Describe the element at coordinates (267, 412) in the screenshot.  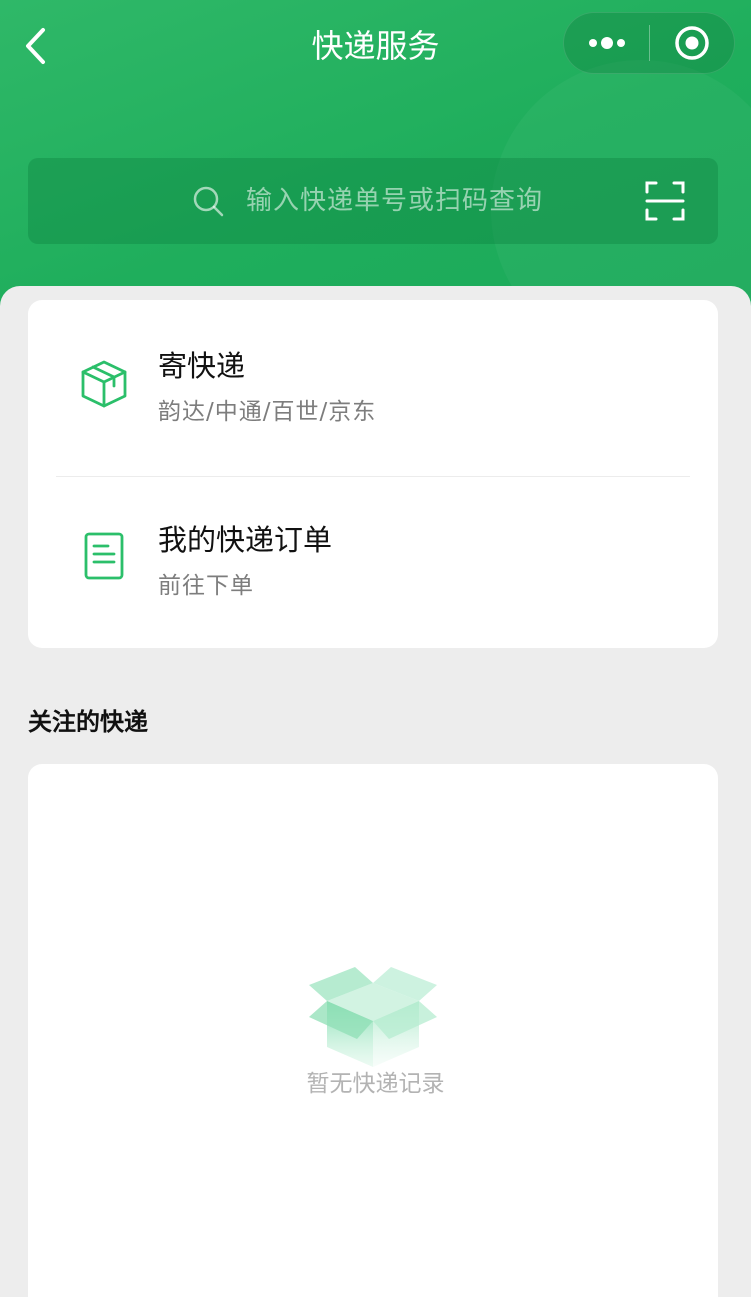
I see `menu-item-subtitle: 韵达/中通/百世/京东` at that location.